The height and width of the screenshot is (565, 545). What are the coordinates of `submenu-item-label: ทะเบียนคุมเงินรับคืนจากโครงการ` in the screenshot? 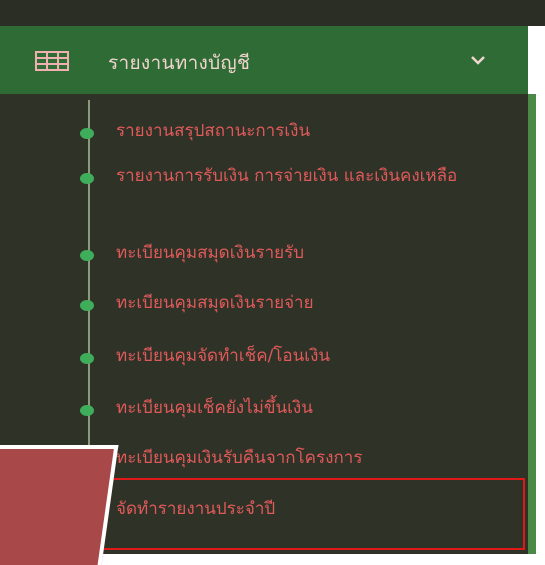 It's located at (239, 458).